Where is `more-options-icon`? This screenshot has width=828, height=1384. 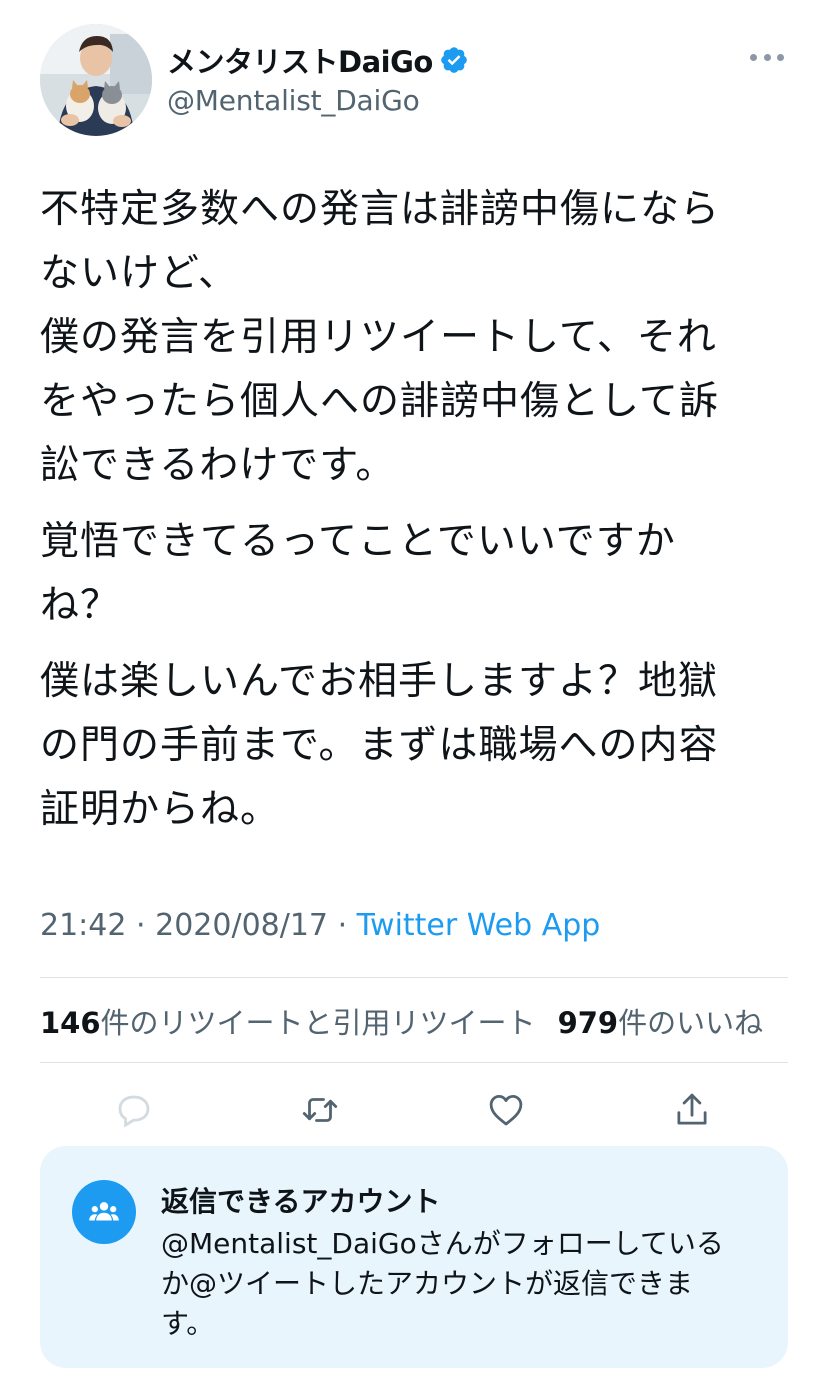
more-options-icon is located at coordinates (767, 57).